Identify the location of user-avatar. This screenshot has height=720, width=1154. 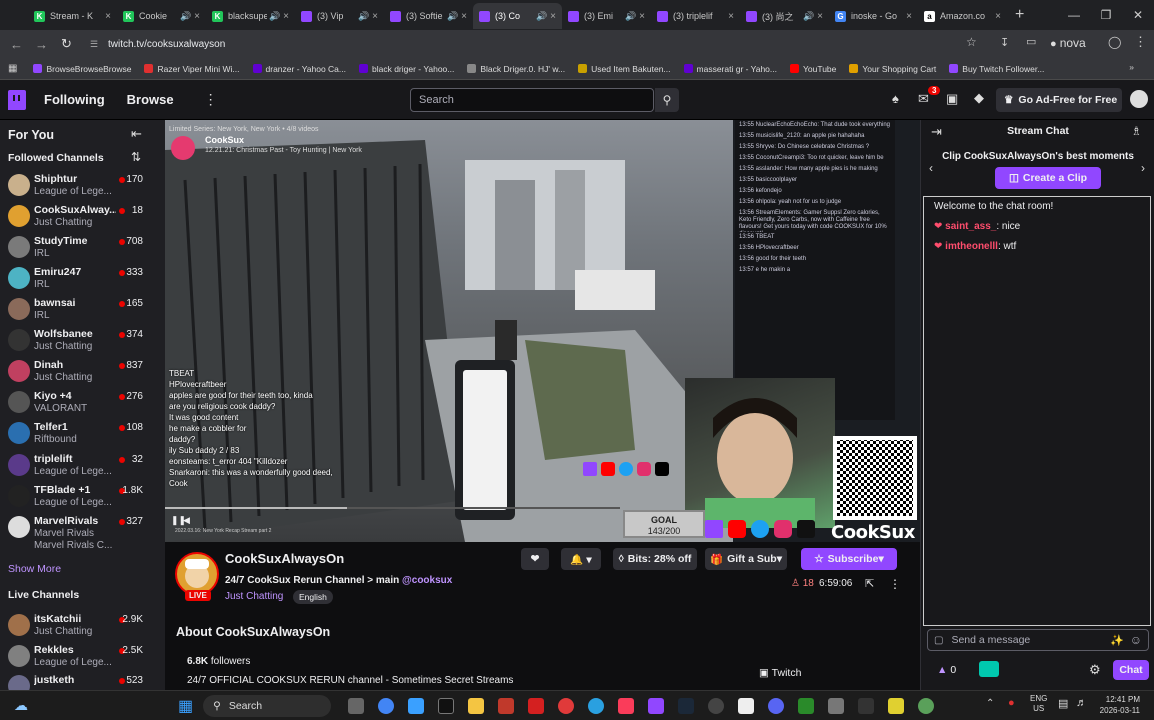
(1139, 99).